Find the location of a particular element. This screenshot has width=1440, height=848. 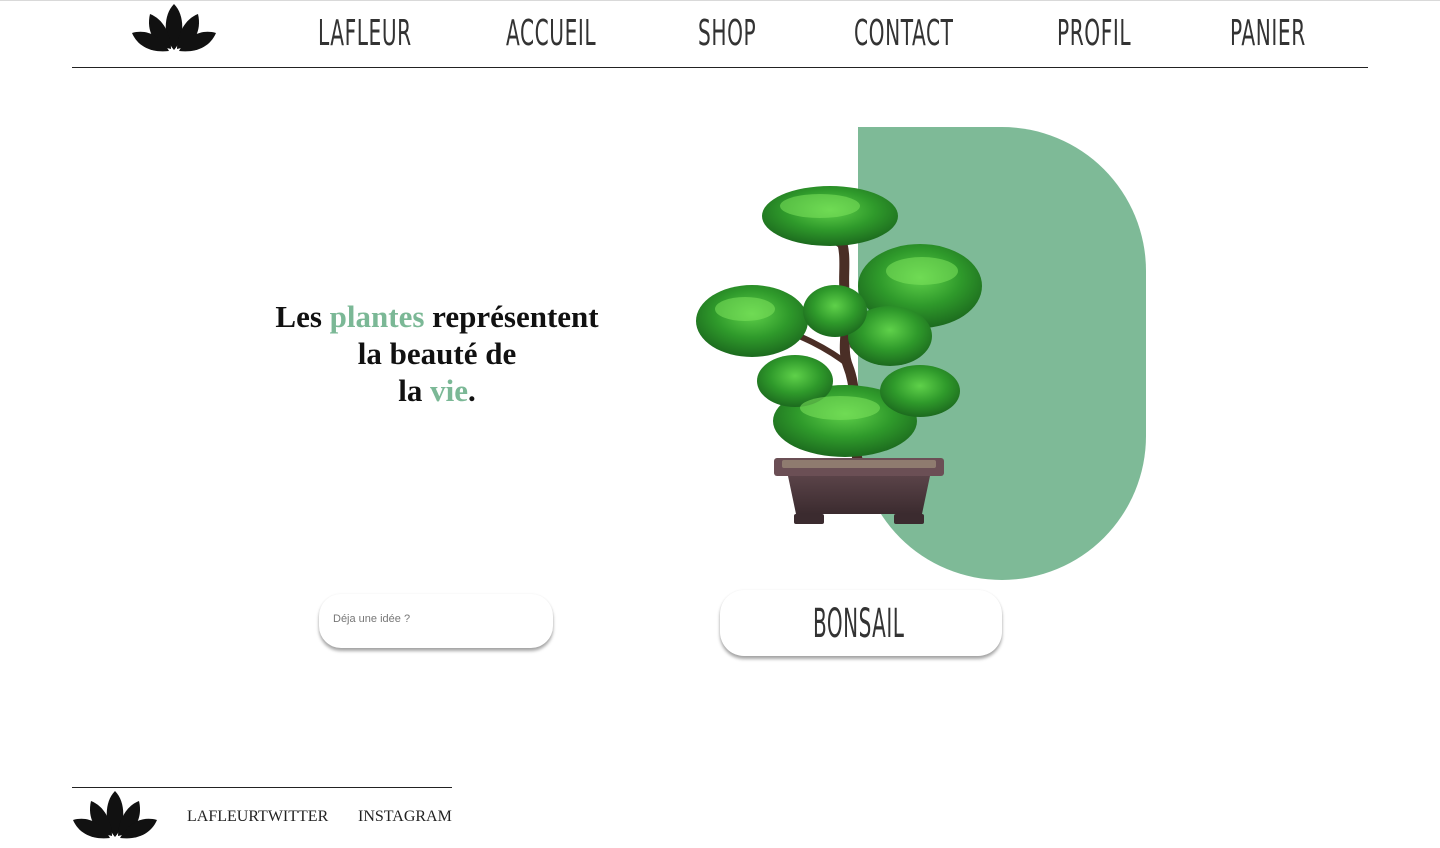

bonsai-product-button: BONSAIL is located at coordinates (861, 623).